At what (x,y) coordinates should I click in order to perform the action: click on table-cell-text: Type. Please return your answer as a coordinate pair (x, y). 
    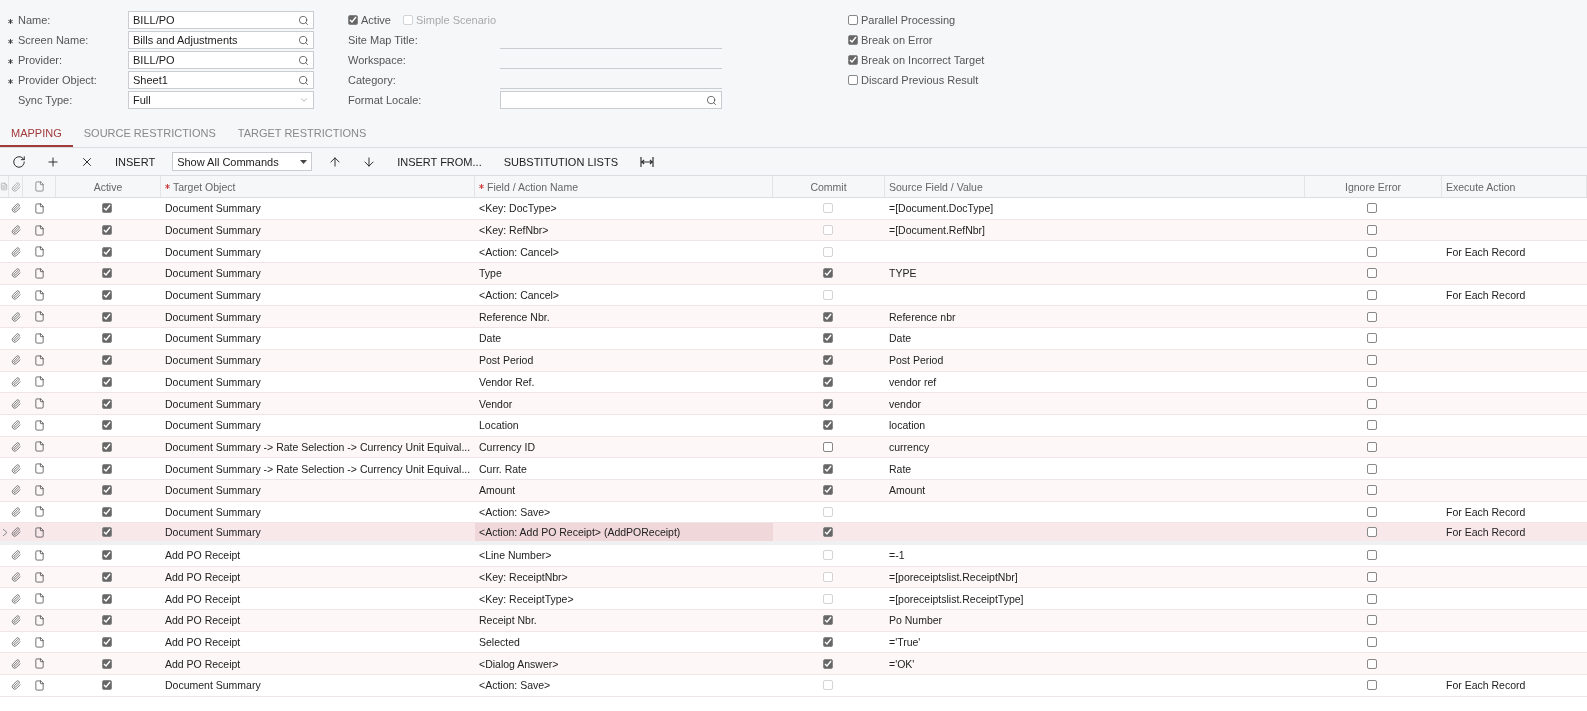
    Looking at the image, I should click on (490, 274).